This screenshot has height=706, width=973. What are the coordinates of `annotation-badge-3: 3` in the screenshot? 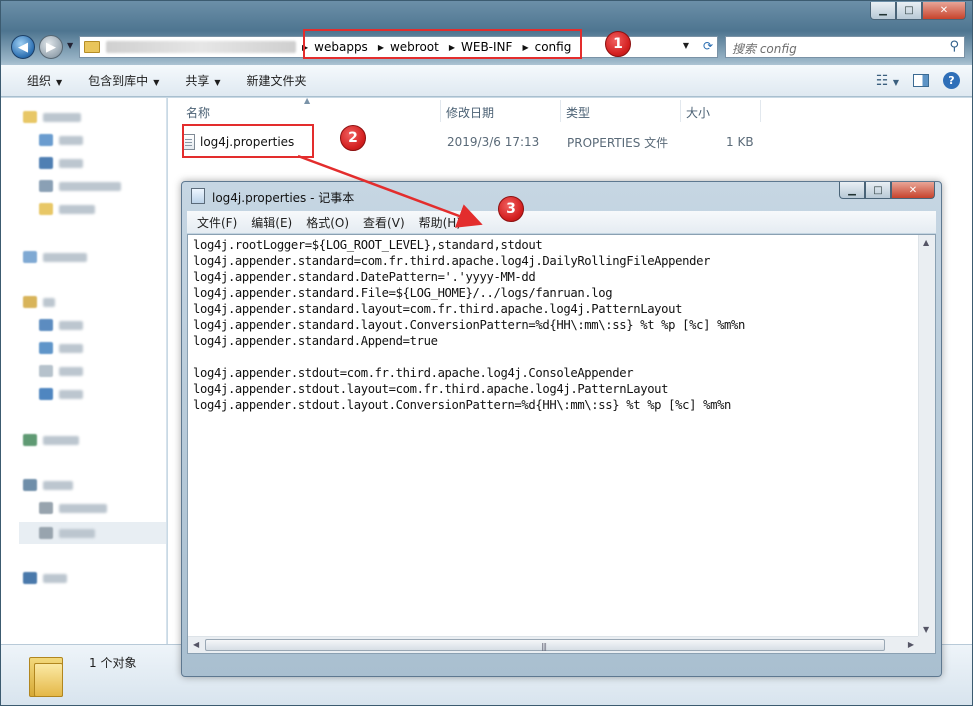 It's located at (511, 209).